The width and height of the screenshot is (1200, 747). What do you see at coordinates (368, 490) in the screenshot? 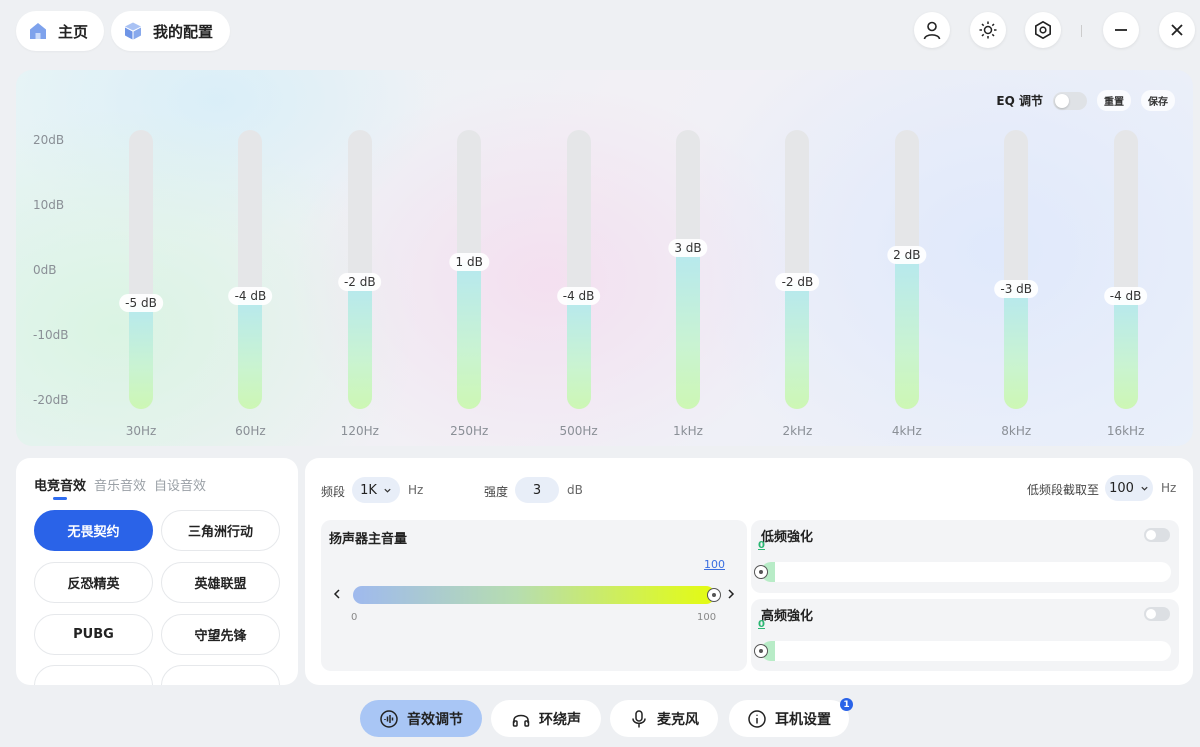
I see `band-value: 1K` at bounding box center [368, 490].